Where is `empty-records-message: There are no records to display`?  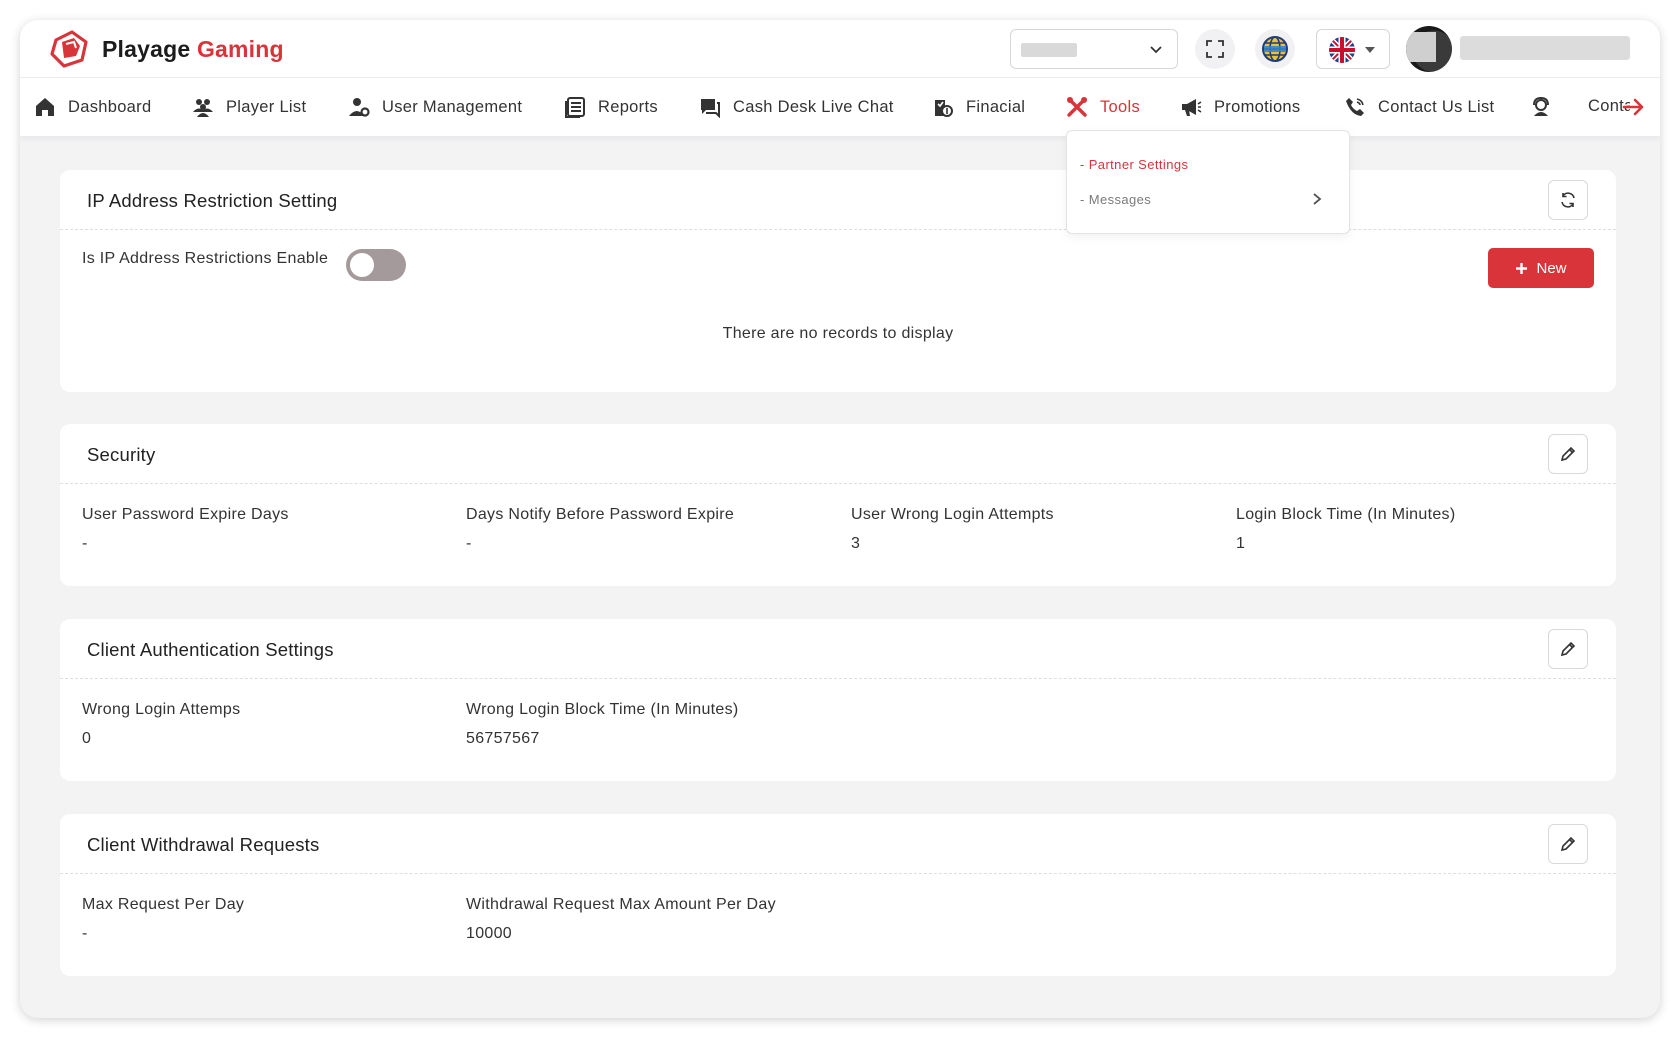 empty-records-message: There are no records to display is located at coordinates (838, 333).